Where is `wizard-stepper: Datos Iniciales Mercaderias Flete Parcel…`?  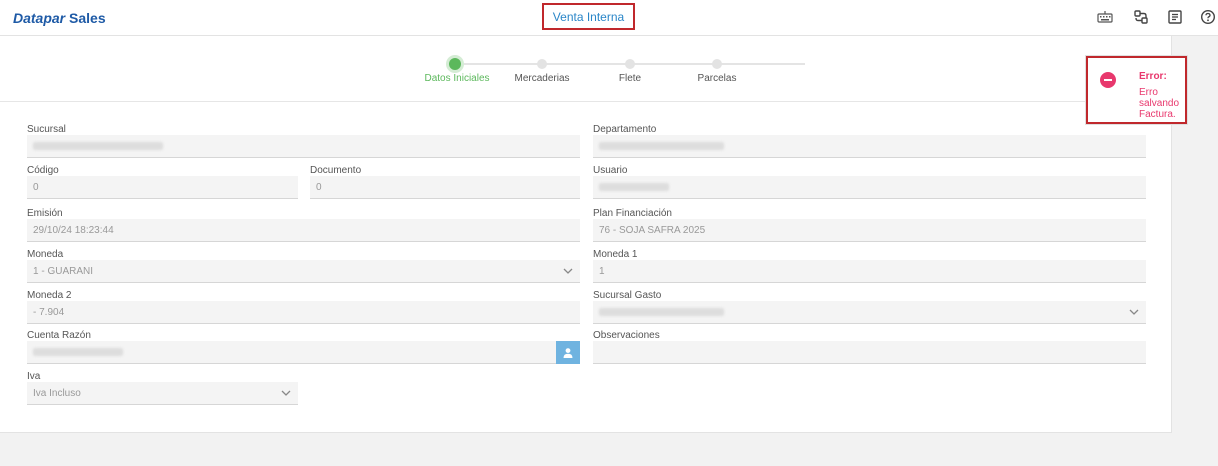 wizard-stepper: Datos Iniciales Mercaderias Flete Parcel… is located at coordinates (586, 69).